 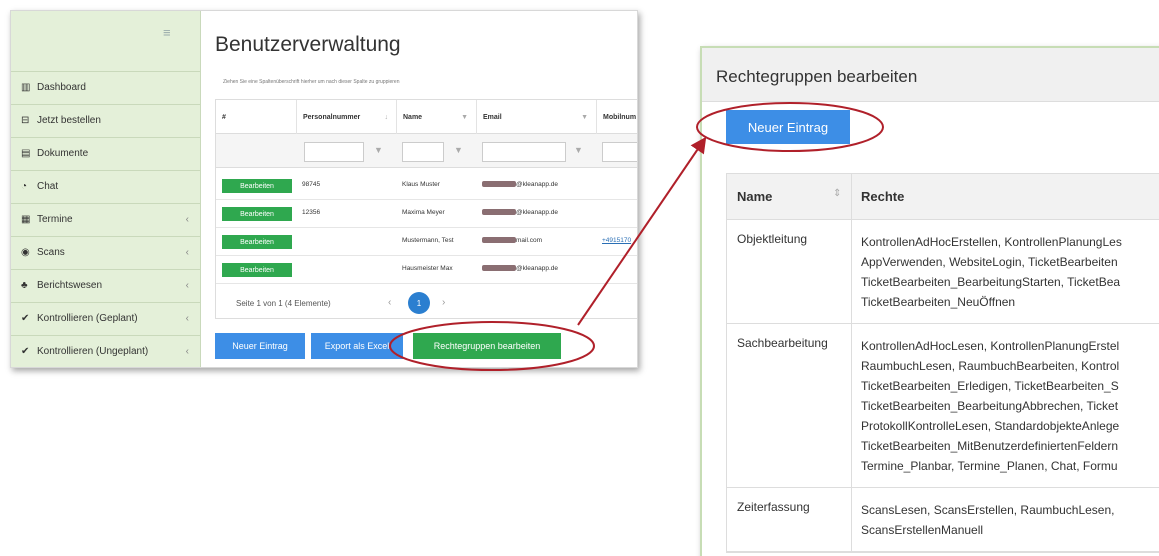 What do you see at coordinates (524, 152) in the screenshot?
I see `filter-input-email` at bounding box center [524, 152].